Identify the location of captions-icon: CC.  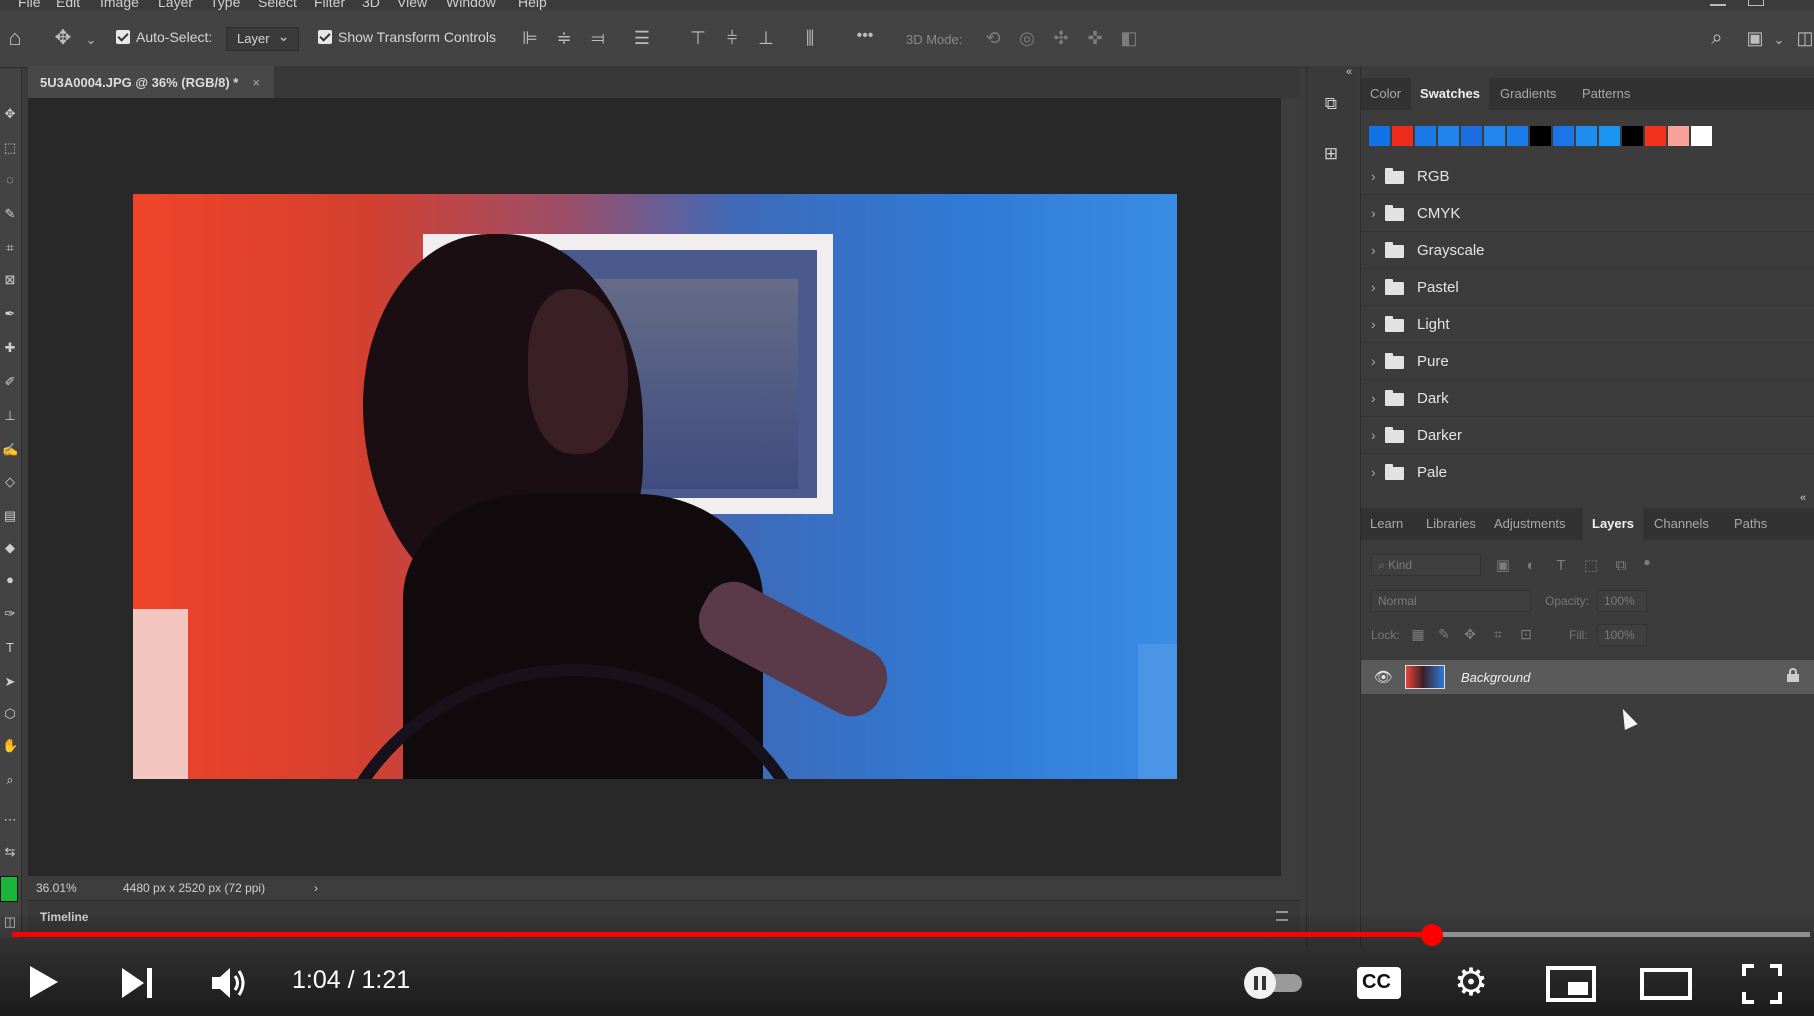
(1379, 983).